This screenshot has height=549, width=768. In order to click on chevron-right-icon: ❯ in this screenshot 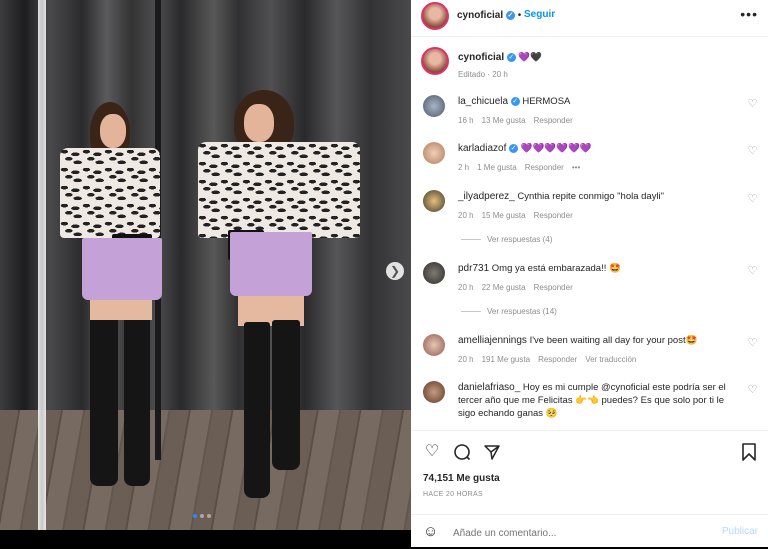, I will do `click(395, 271)`.